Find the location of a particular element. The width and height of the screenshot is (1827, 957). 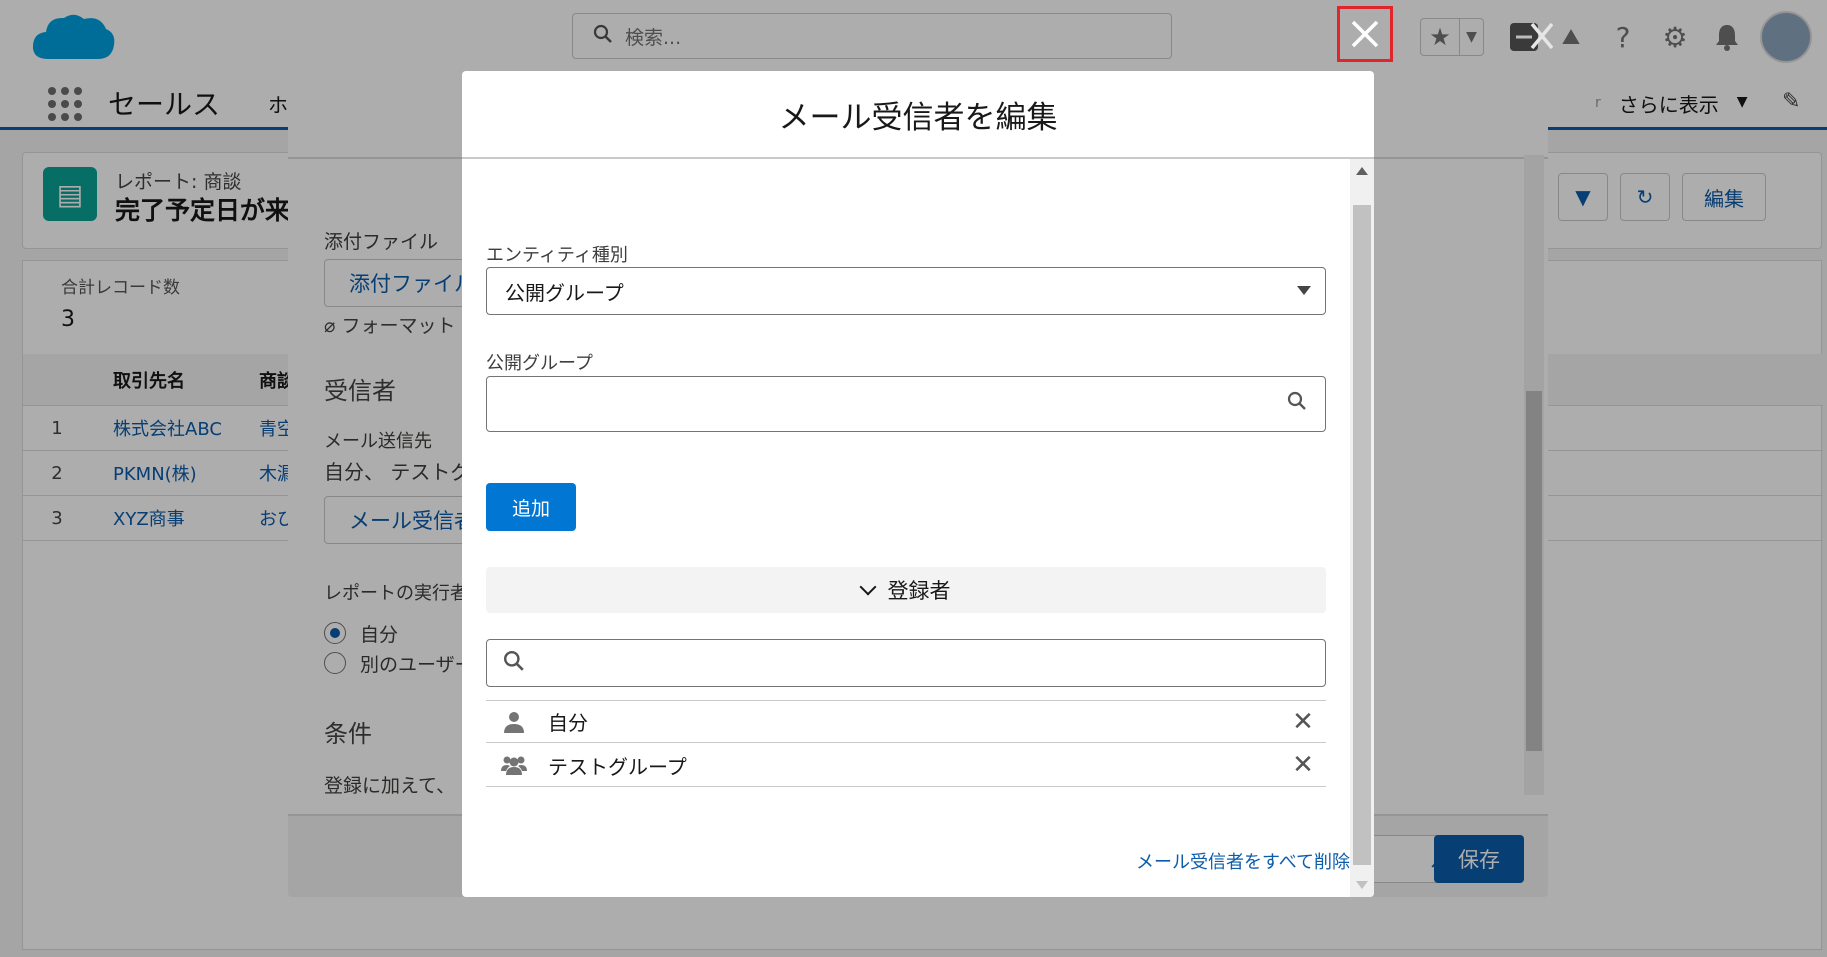

subscriber-row: 自分 ✕ is located at coordinates (906, 721).